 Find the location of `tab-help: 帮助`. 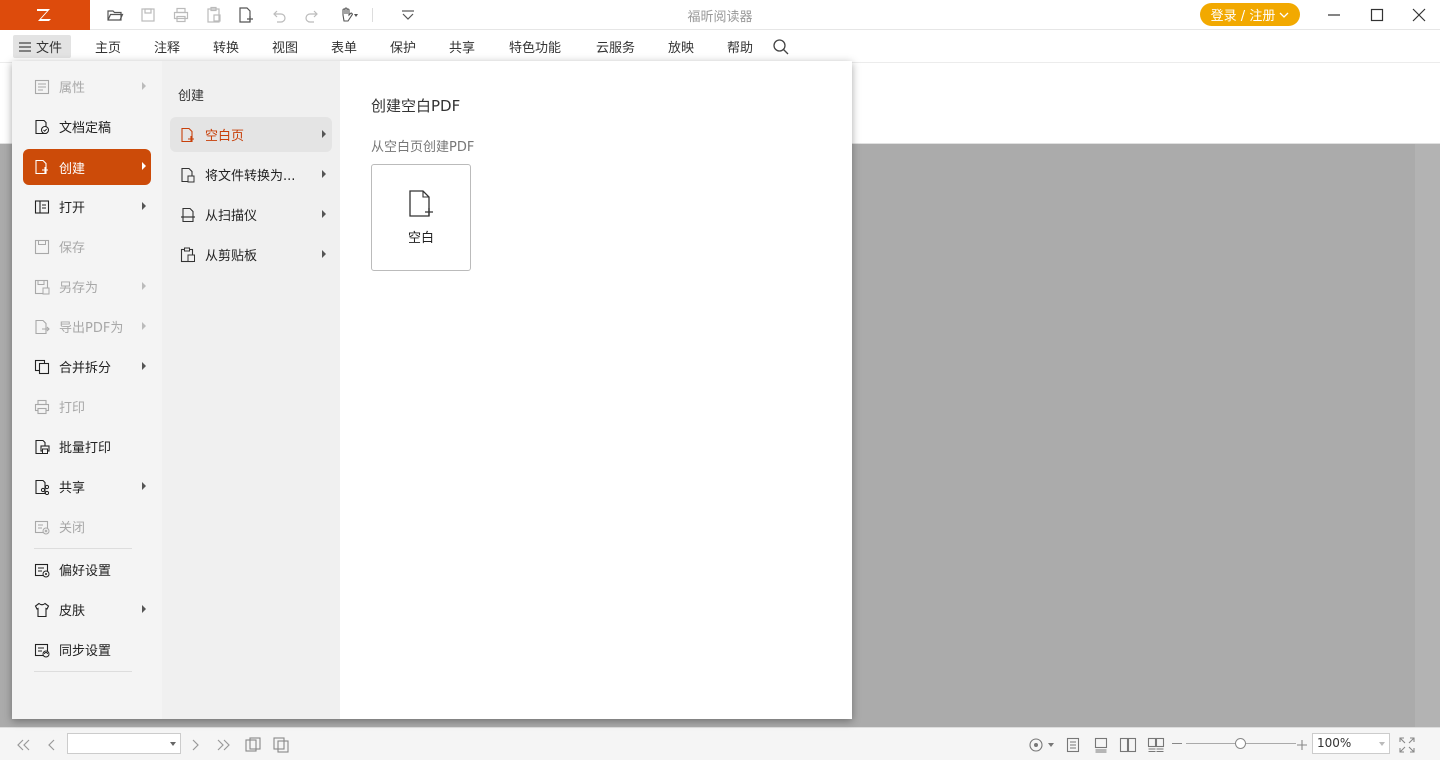

tab-help: 帮助 is located at coordinates (740, 46).